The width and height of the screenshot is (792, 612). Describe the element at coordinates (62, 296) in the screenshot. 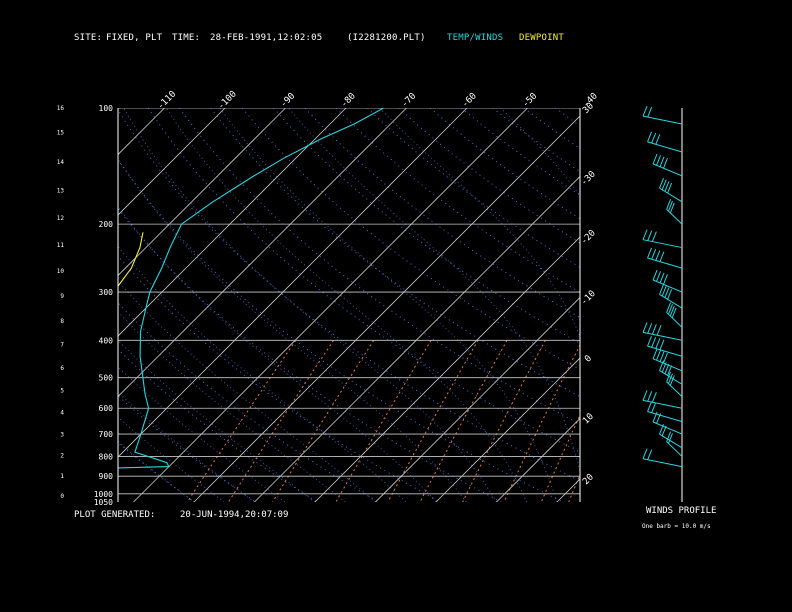

I see `altitude-tick-label: 9` at that location.